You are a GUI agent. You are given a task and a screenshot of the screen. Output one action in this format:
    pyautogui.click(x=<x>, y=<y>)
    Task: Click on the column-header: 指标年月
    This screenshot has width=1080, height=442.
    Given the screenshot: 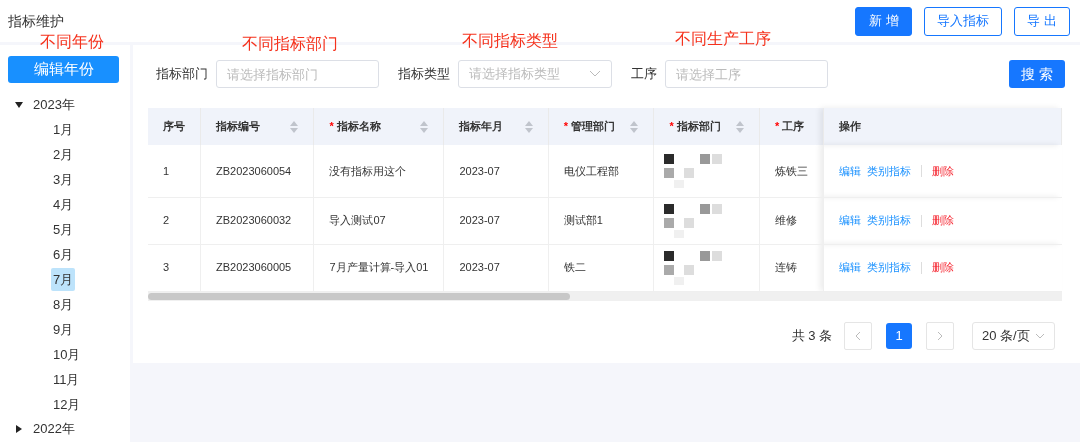 What is the action you would take?
    pyautogui.click(x=481, y=126)
    